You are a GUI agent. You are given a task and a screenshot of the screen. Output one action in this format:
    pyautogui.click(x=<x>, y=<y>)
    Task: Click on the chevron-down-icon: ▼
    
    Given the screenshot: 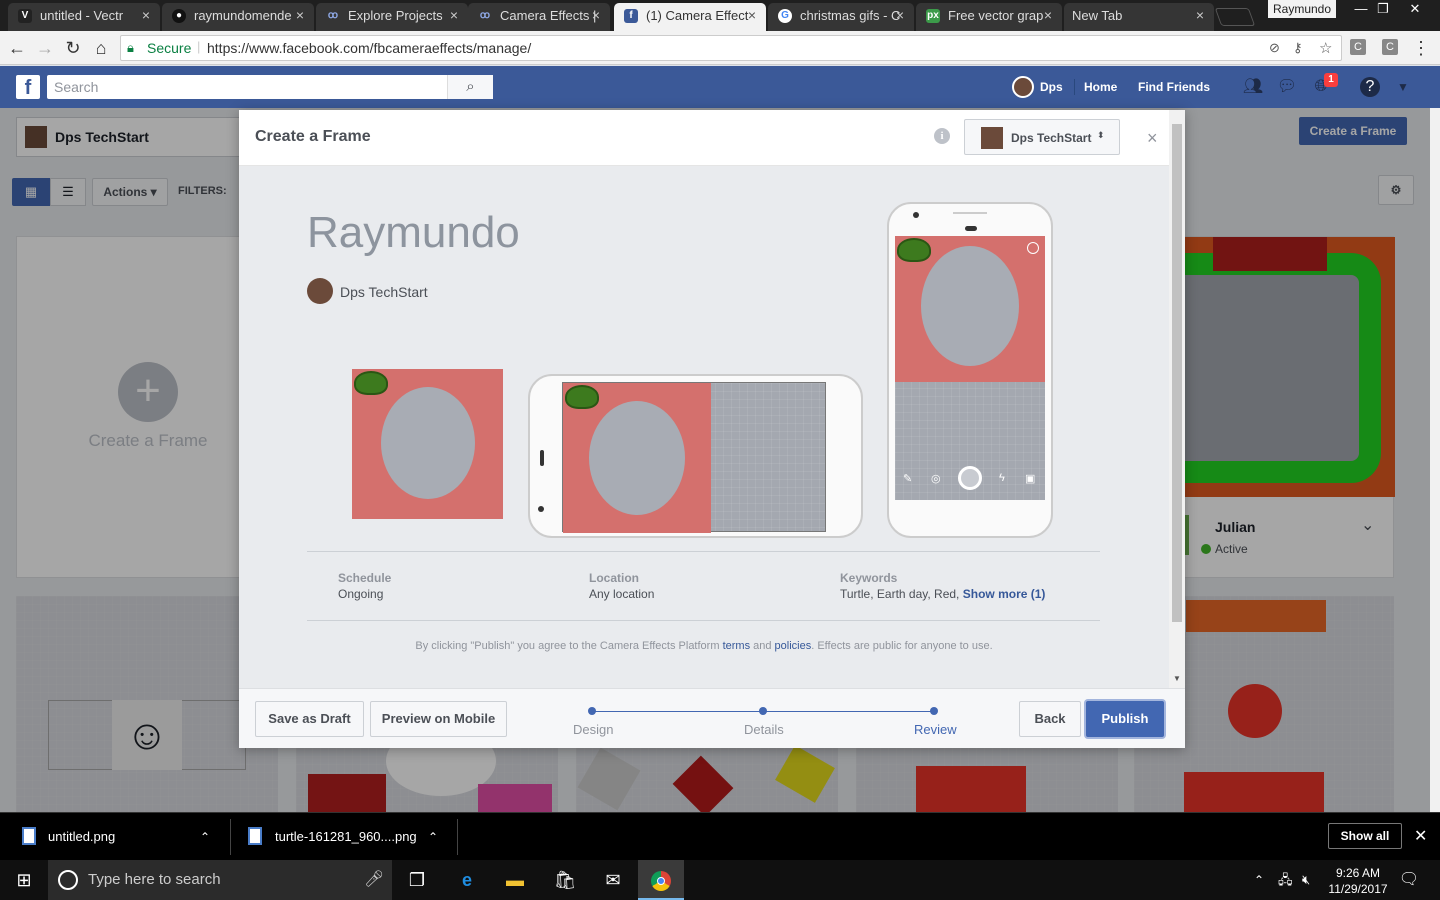 What is the action you would take?
    pyautogui.click(x=1403, y=87)
    